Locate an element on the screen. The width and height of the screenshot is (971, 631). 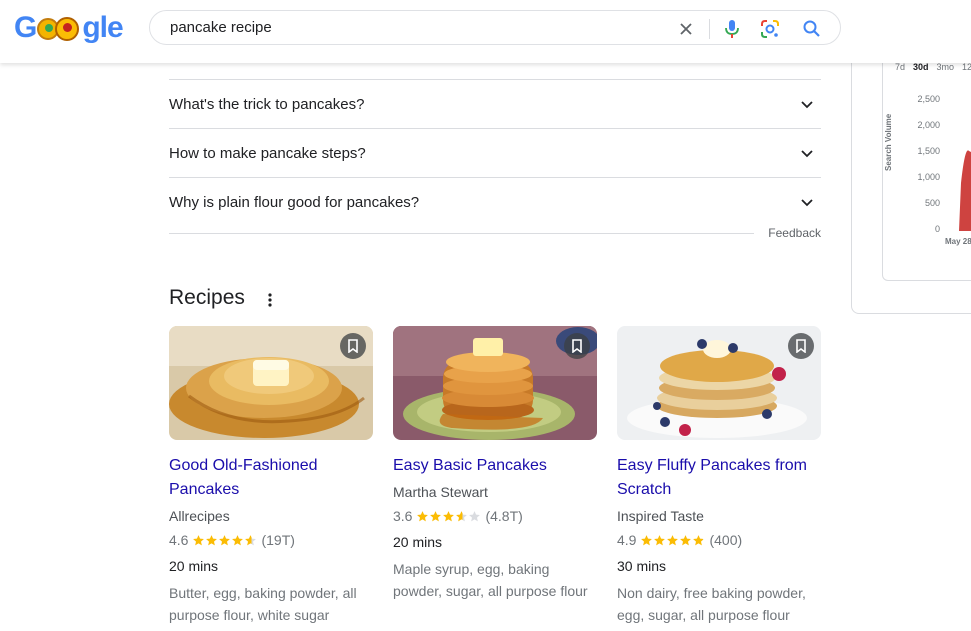
range-tab-3mo: 3mo is located at coordinates (946, 67).